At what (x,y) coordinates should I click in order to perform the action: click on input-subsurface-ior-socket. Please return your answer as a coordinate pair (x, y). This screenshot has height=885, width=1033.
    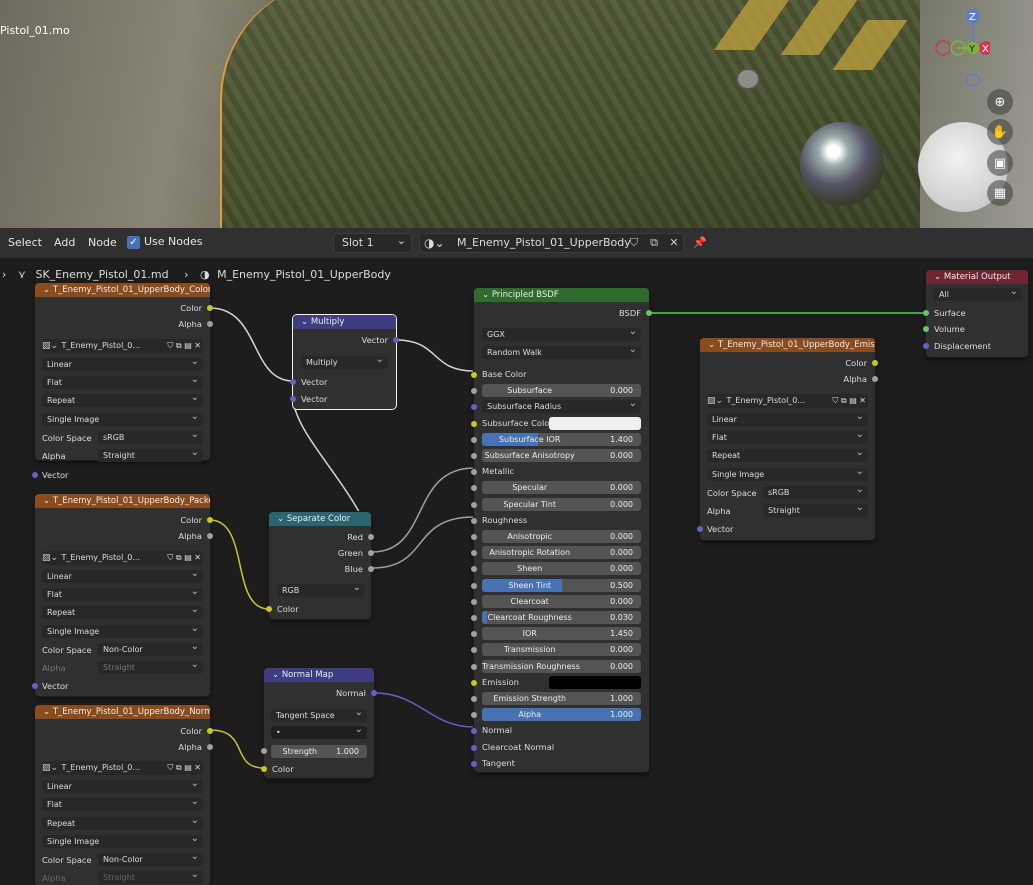
    Looking at the image, I should click on (474, 440).